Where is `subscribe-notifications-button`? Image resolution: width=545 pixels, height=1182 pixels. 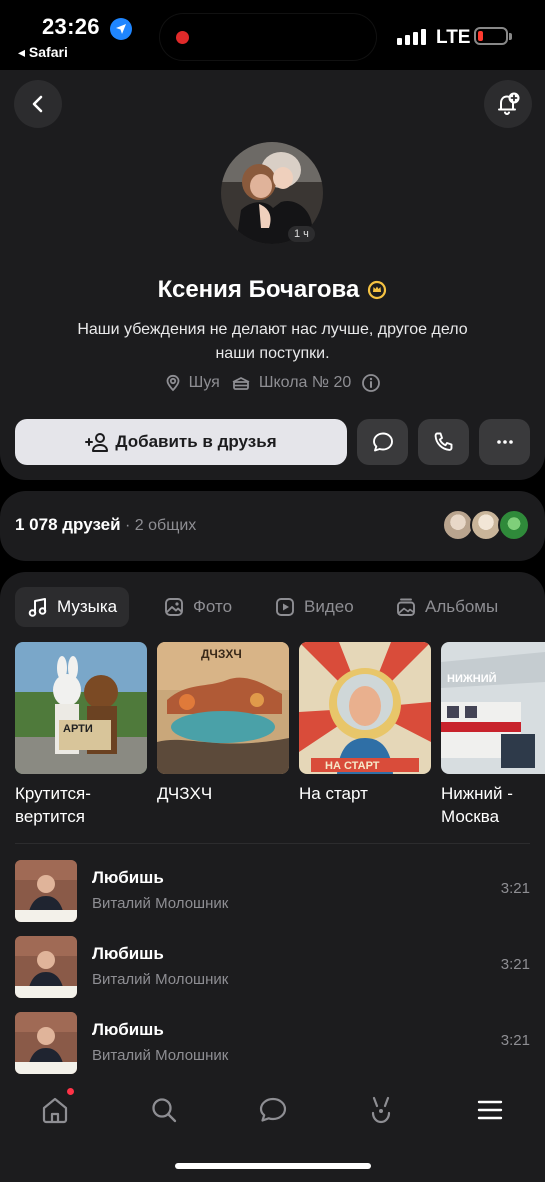
subscribe-notifications-button is located at coordinates (508, 104).